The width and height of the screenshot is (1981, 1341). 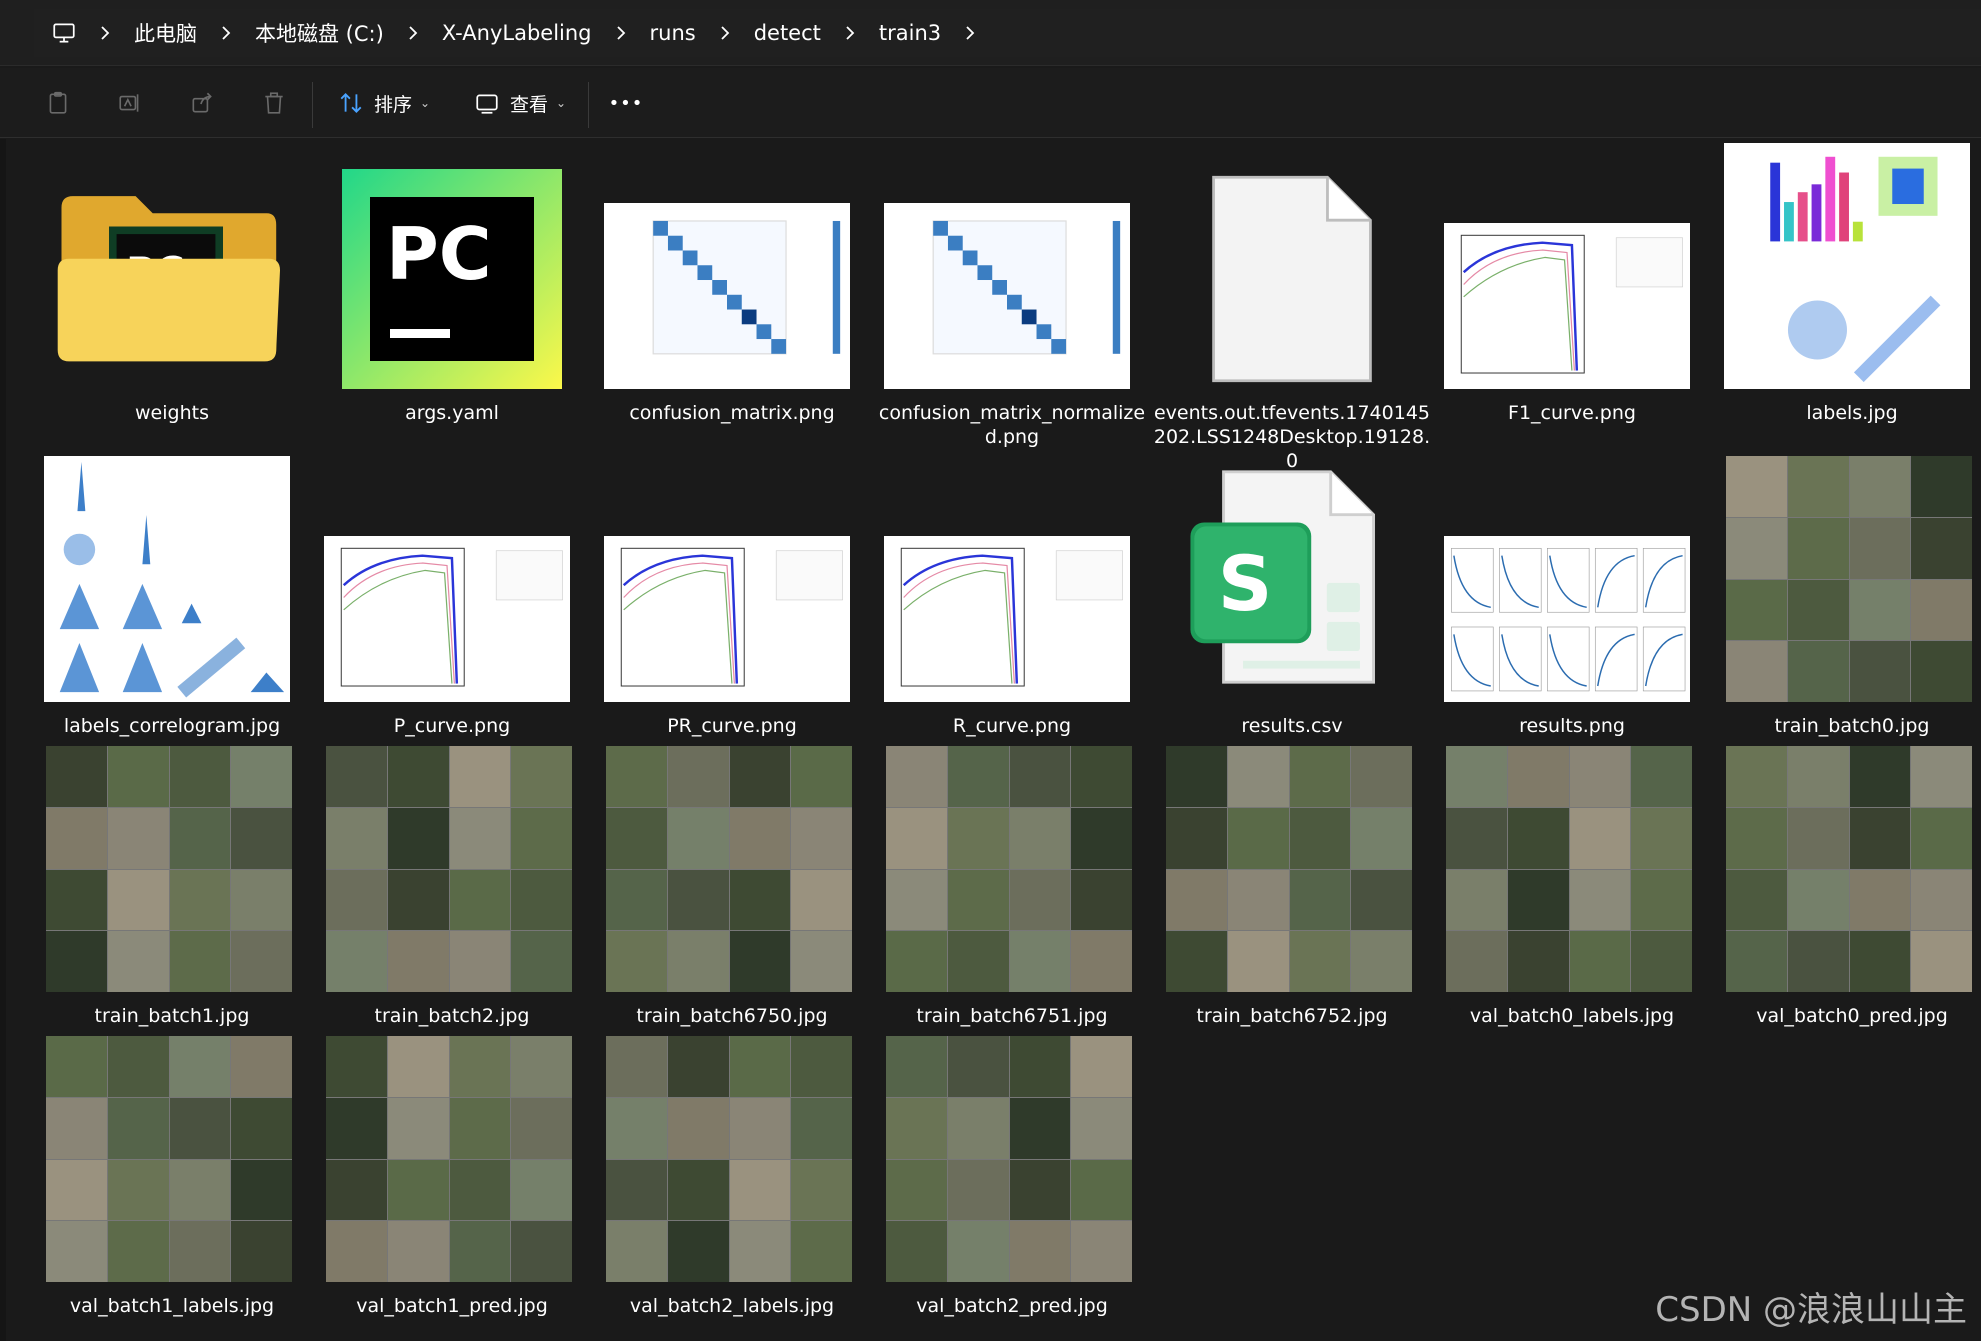 I want to click on file-item: confusion_matrix.png, so click(x=732, y=284).